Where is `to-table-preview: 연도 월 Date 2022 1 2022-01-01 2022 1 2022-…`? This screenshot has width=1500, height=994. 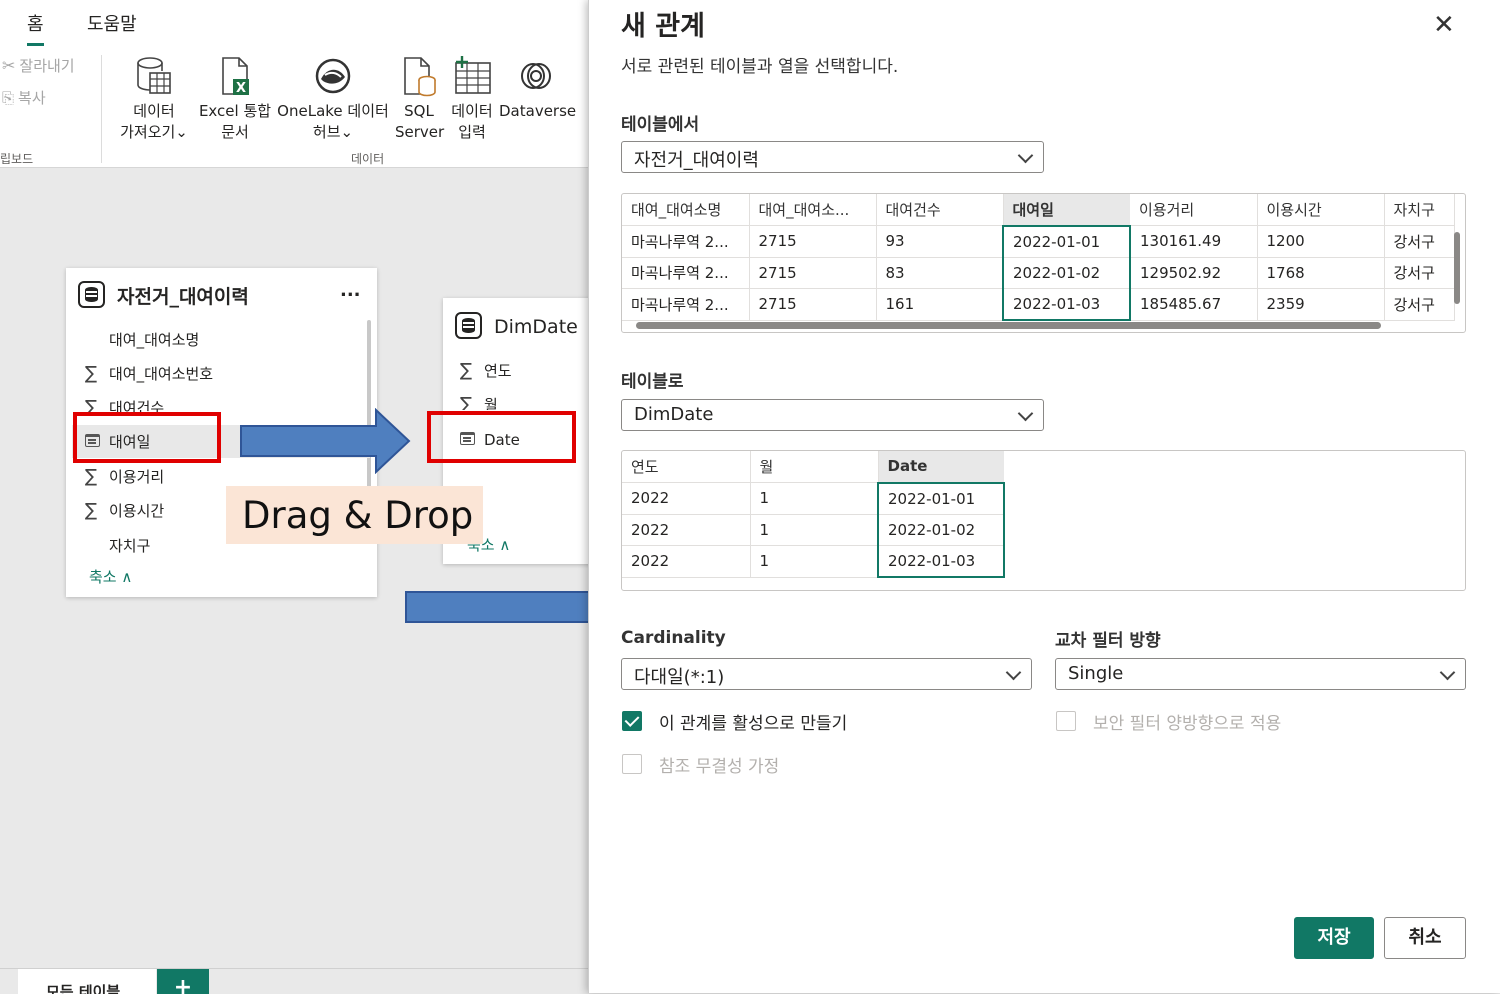
to-table-preview: 연도 월 Date 2022 1 2022-01-01 2022 1 2022-… is located at coordinates (1043, 520).